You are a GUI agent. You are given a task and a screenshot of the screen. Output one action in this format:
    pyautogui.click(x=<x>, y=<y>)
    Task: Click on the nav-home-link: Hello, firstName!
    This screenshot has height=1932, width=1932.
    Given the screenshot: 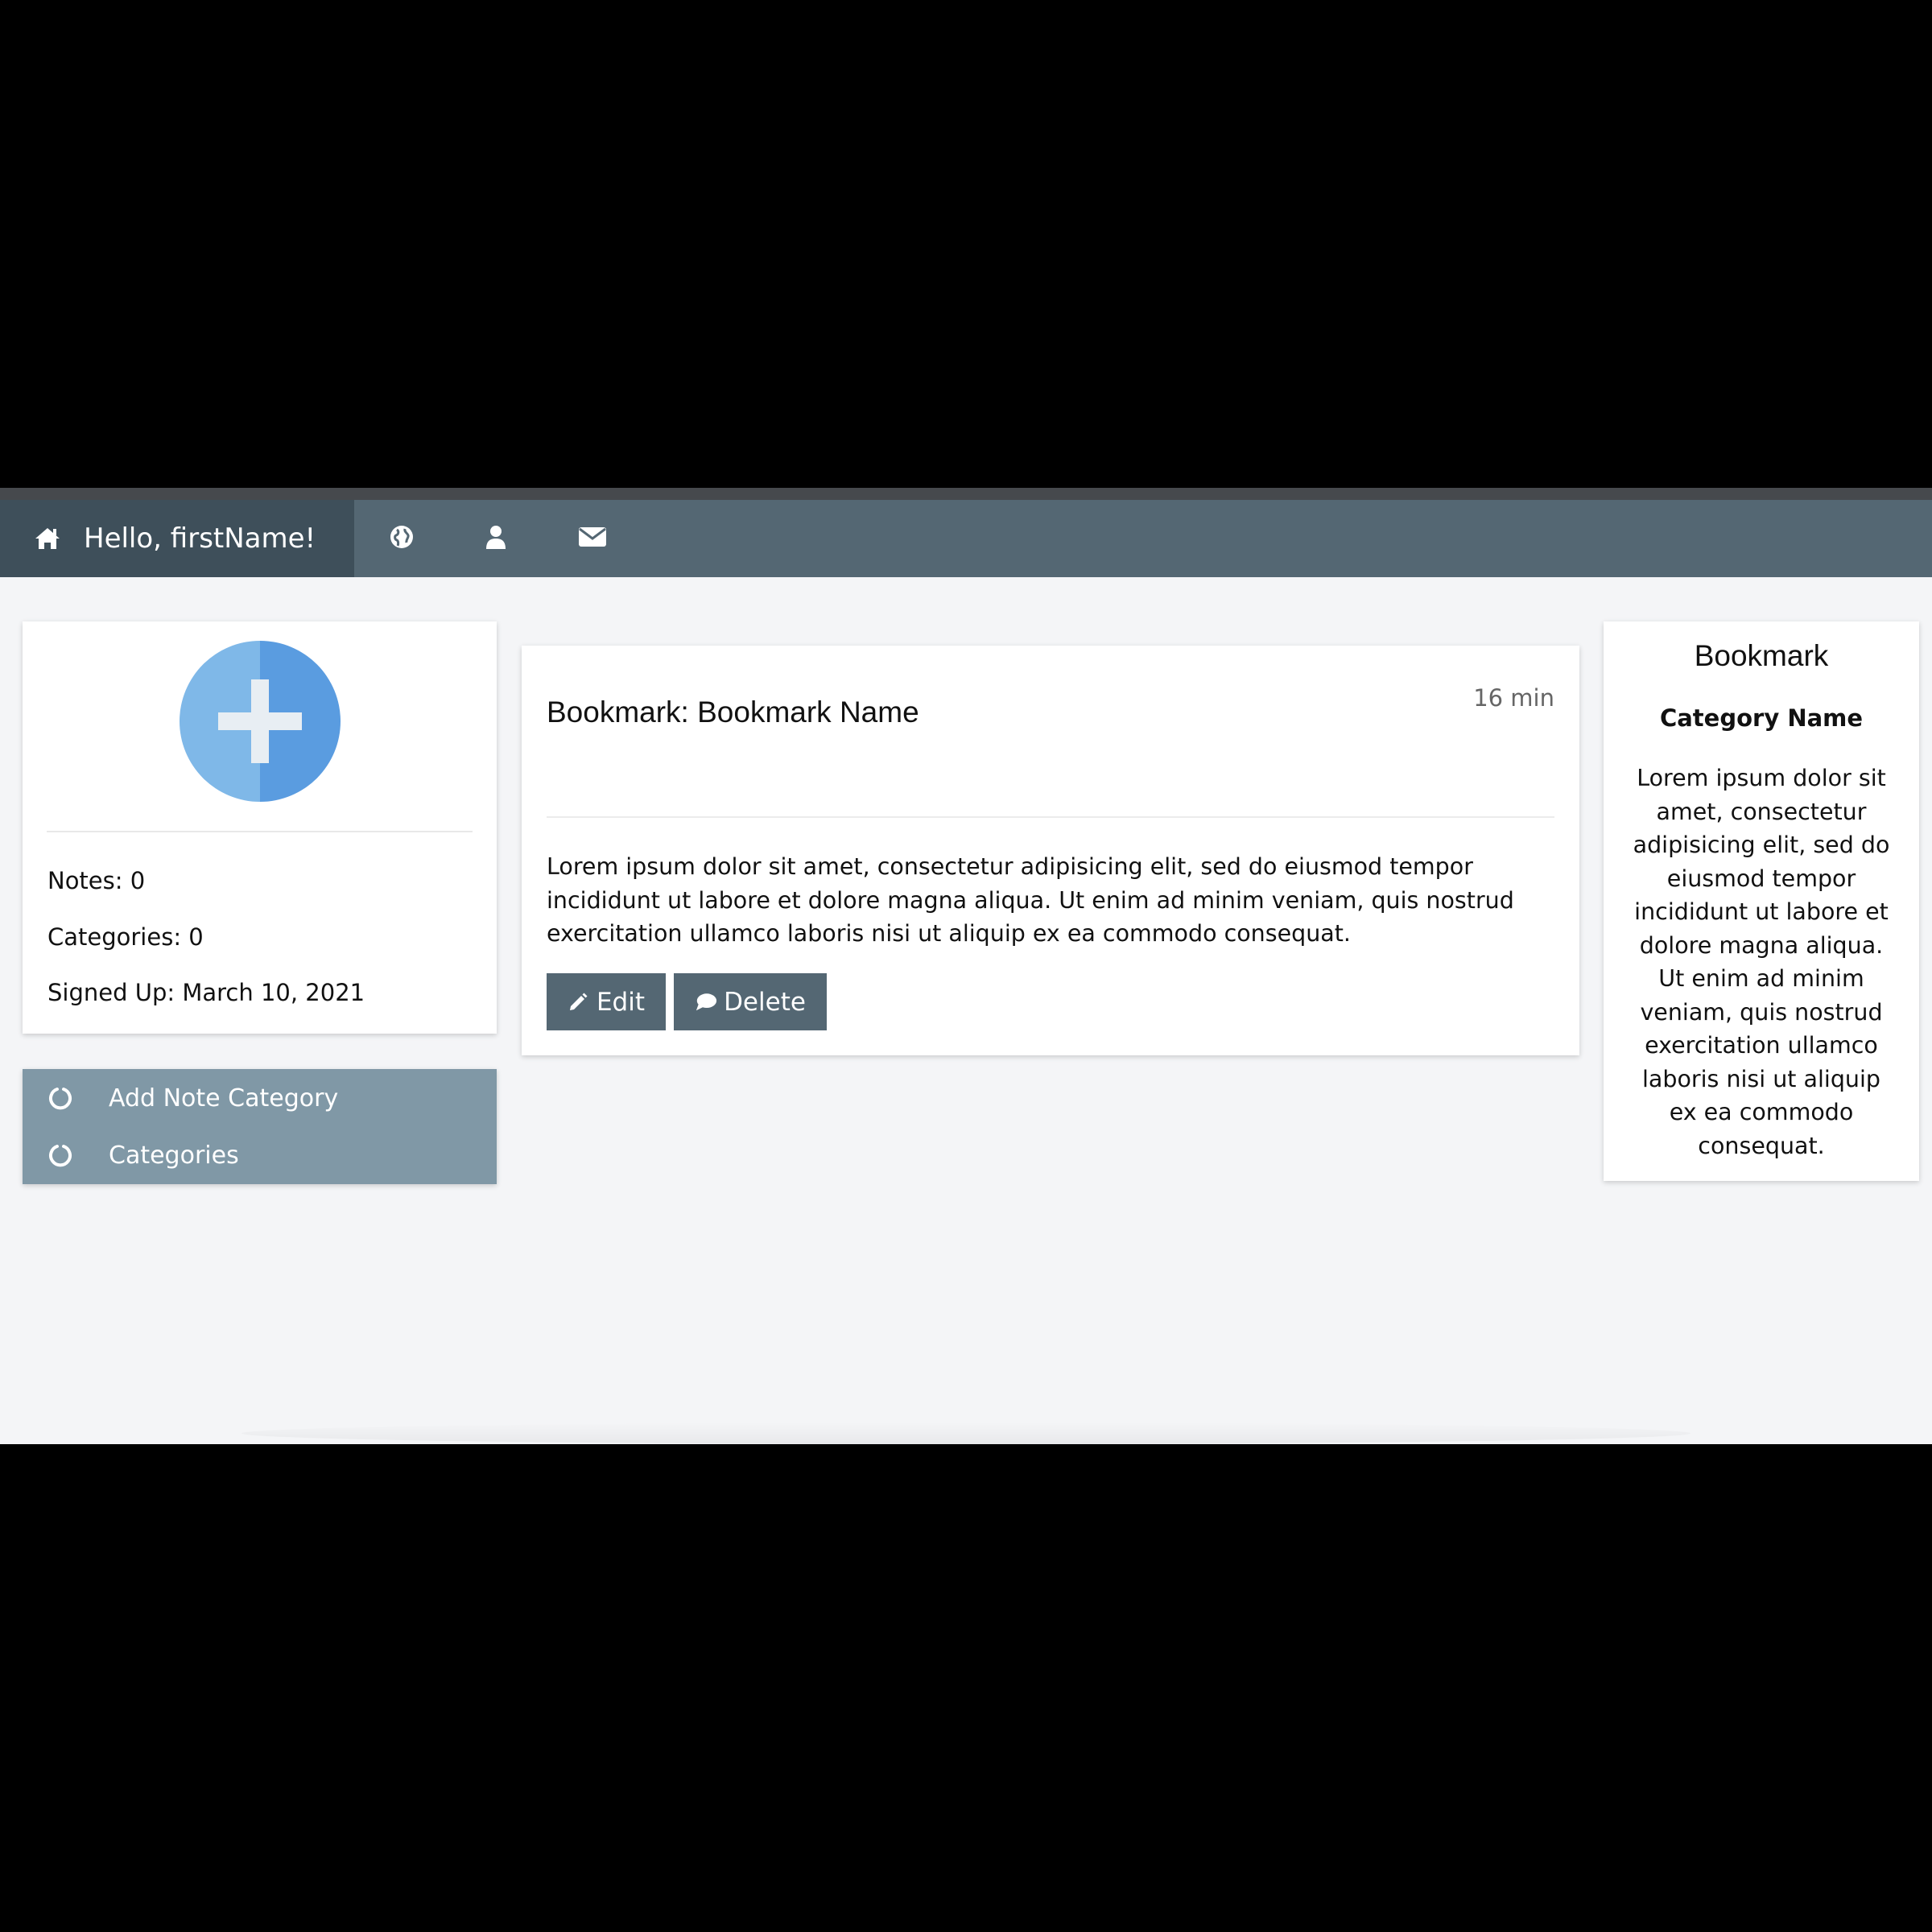 What is the action you would take?
    pyautogui.click(x=177, y=538)
    